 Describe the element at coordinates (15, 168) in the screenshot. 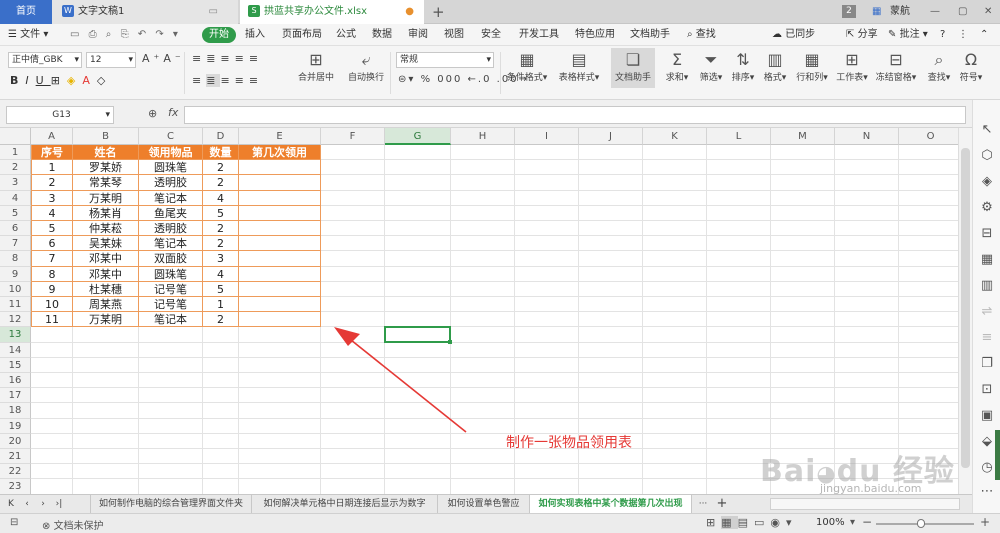

I see `row-header-2: 2` at that location.